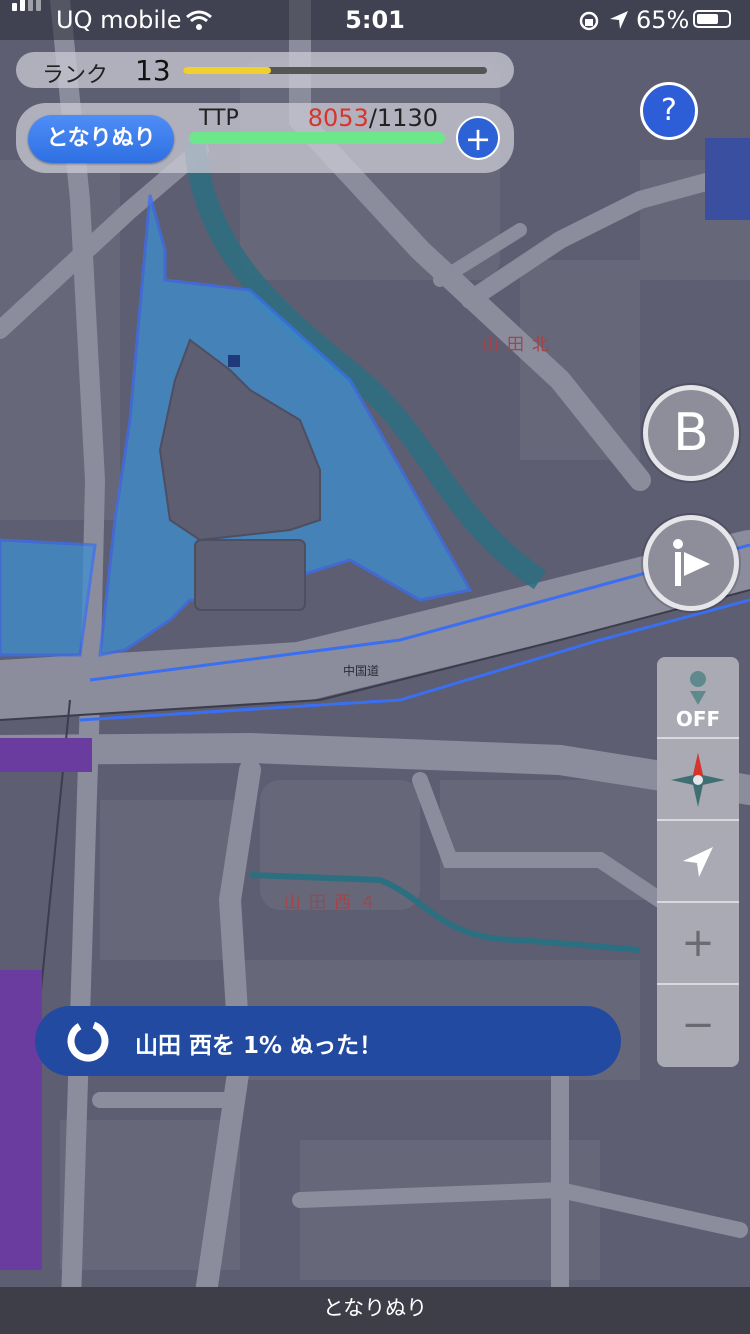 The height and width of the screenshot is (1334, 750). I want to click on flag-button, so click(691, 563).